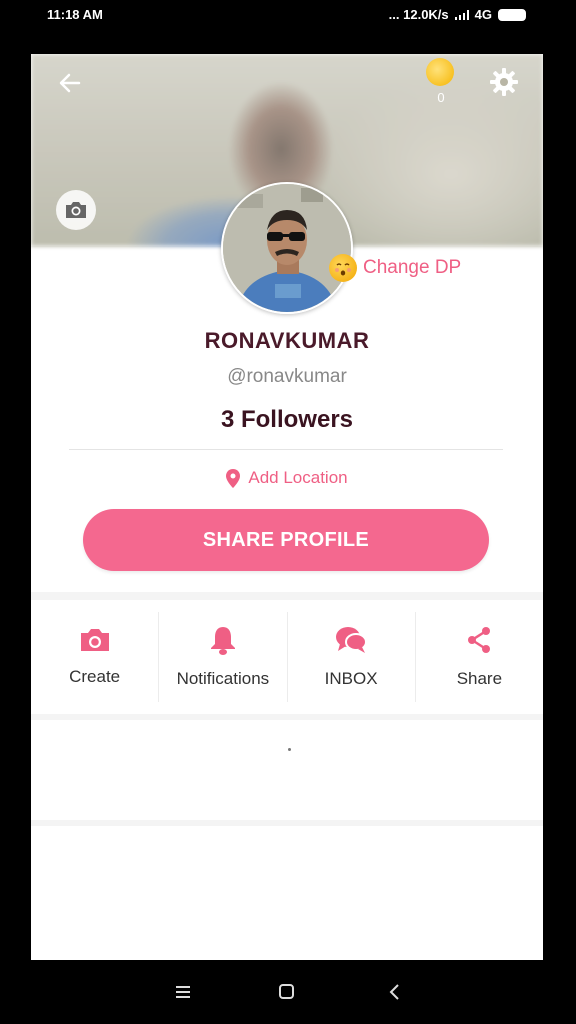 This screenshot has width=576, height=1024. What do you see at coordinates (512, 14) in the screenshot?
I see `battery-icon` at bounding box center [512, 14].